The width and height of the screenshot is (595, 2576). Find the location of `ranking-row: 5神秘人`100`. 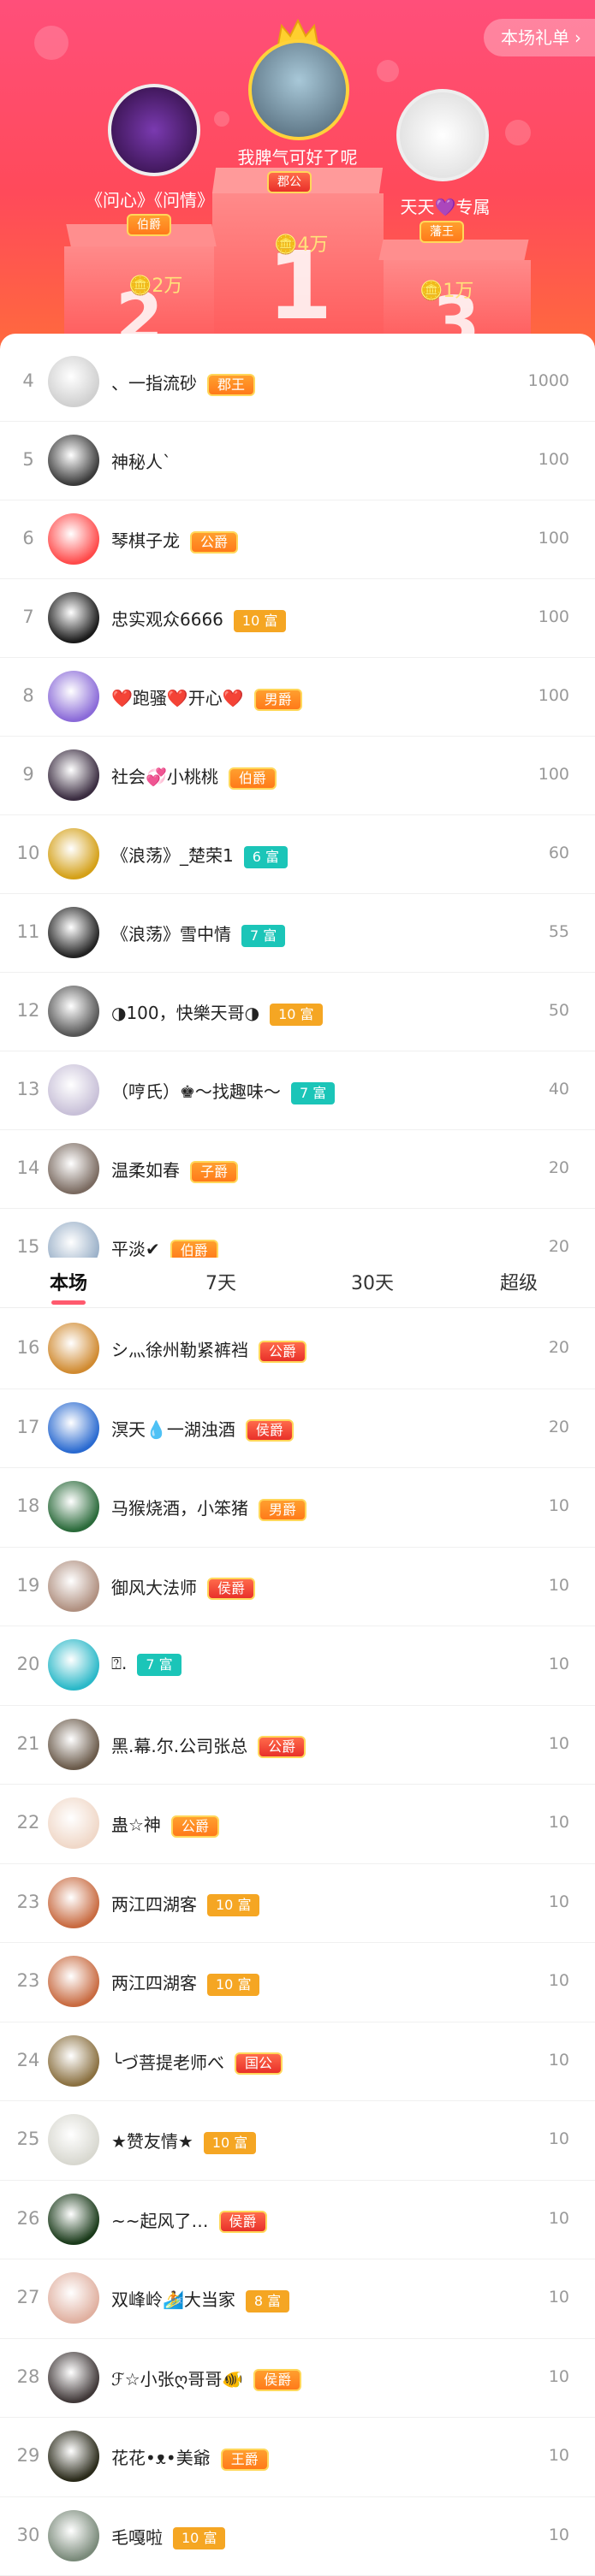

ranking-row: 5神秘人`100 is located at coordinates (297, 461).